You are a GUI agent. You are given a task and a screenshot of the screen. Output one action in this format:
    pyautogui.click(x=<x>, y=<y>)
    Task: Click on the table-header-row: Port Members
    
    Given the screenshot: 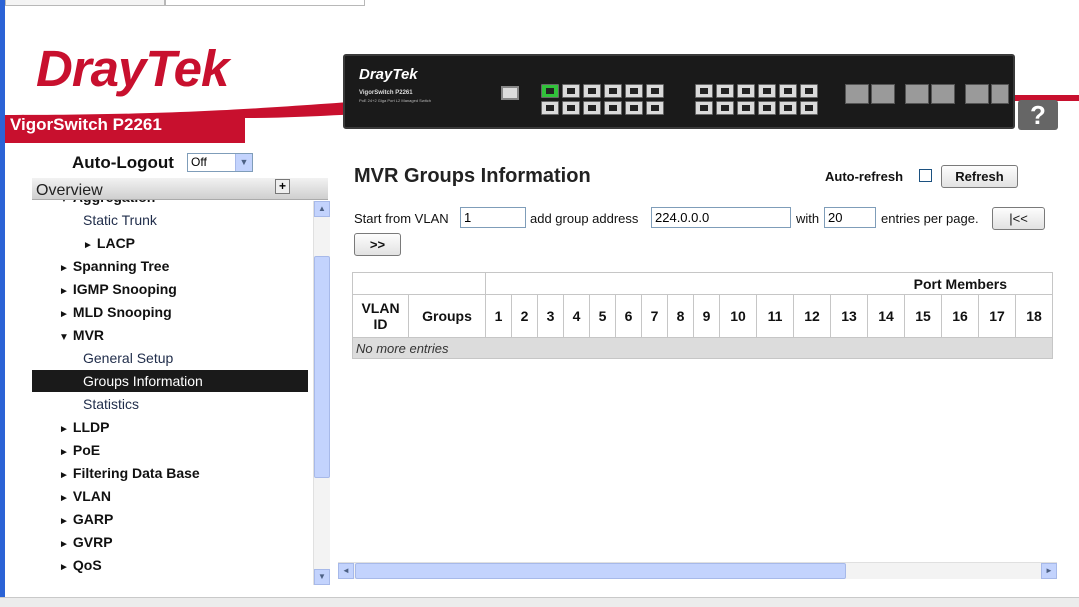 What is the action you would take?
    pyautogui.click(x=702, y=283)
    